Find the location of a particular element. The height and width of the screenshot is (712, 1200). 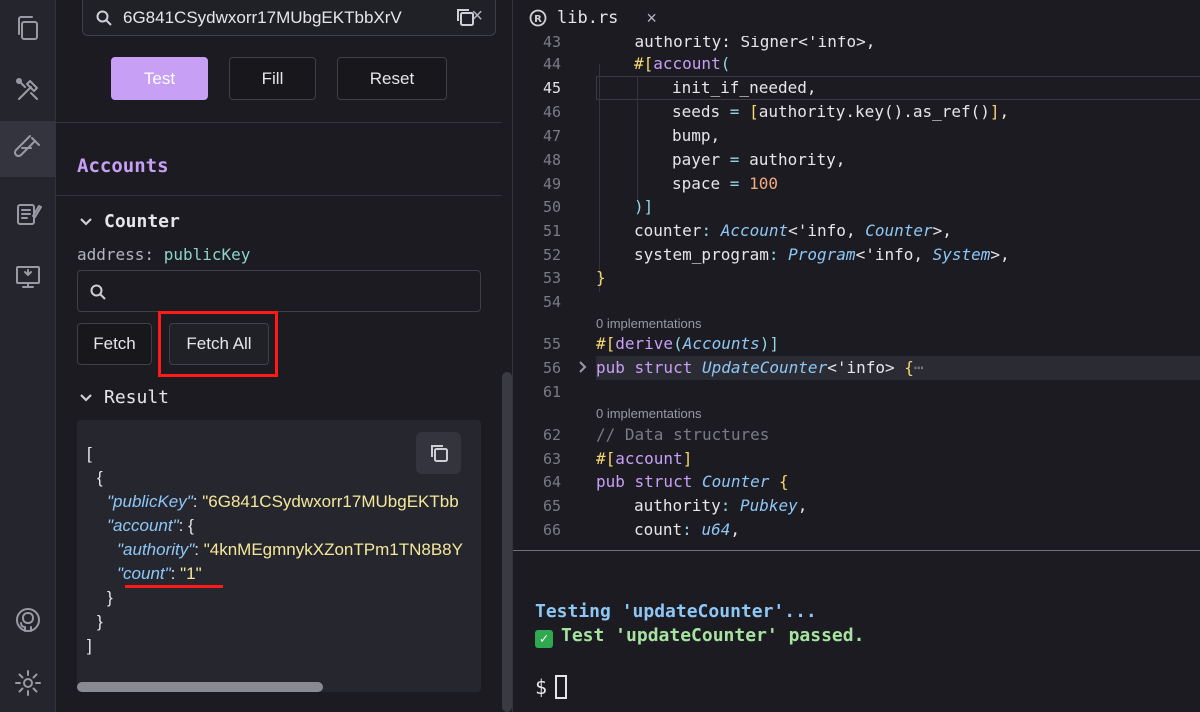

line-number: 62 is located at coordinates (551, 435).